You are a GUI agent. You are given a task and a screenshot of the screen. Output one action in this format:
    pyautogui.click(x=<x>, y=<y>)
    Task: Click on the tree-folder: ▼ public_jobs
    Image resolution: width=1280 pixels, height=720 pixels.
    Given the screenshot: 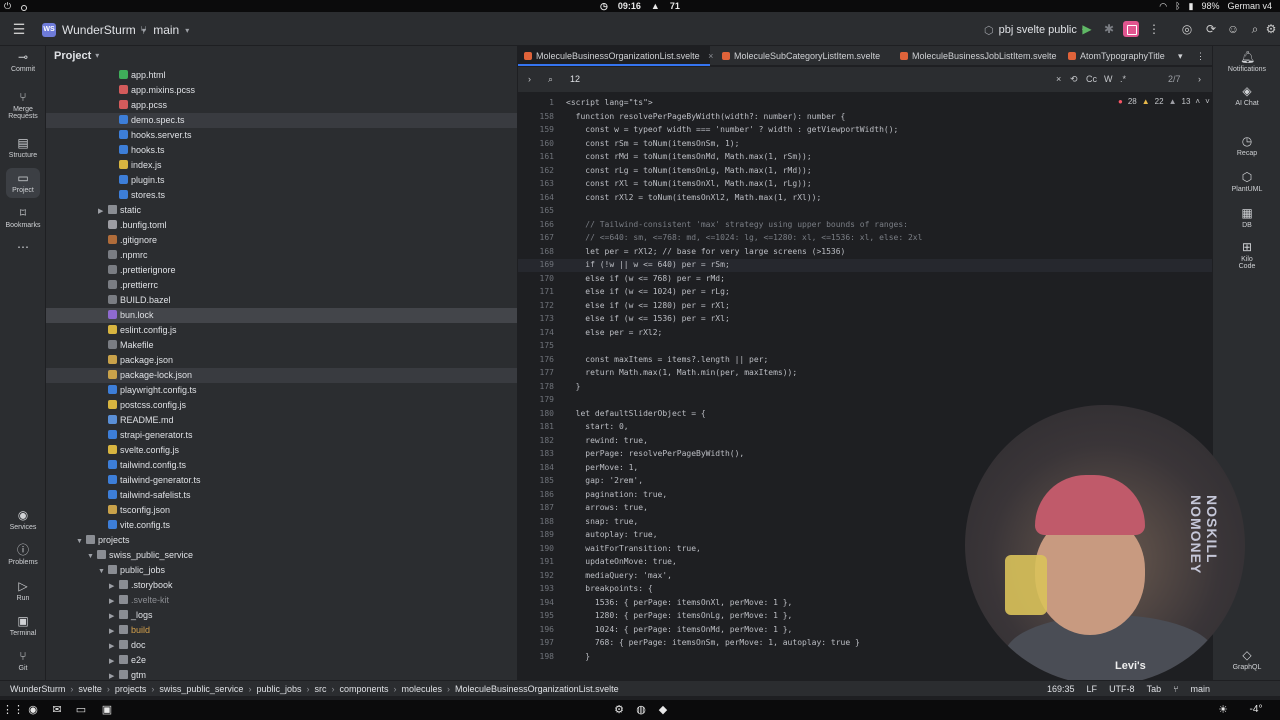 What is the action you would take?
    pyautogui.click(x=281, y=570)
    